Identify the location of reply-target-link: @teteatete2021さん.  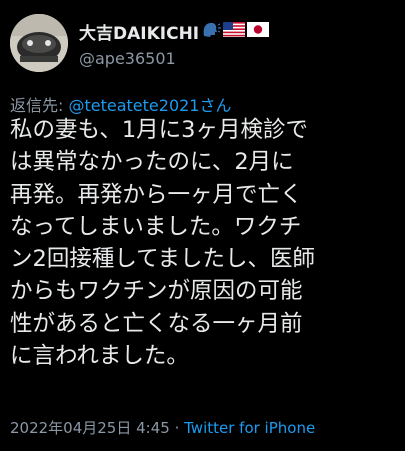
(149, 105).